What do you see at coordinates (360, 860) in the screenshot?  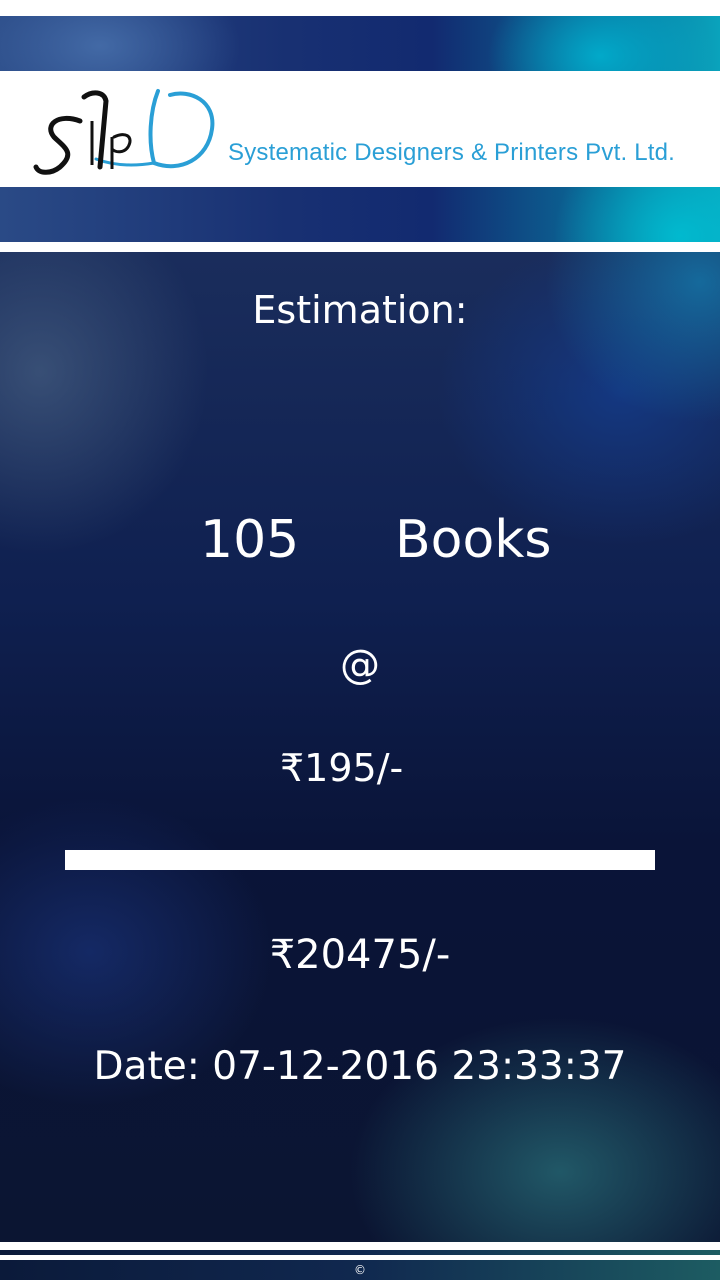 I see `total-divider` at bounding box center [360, 860].